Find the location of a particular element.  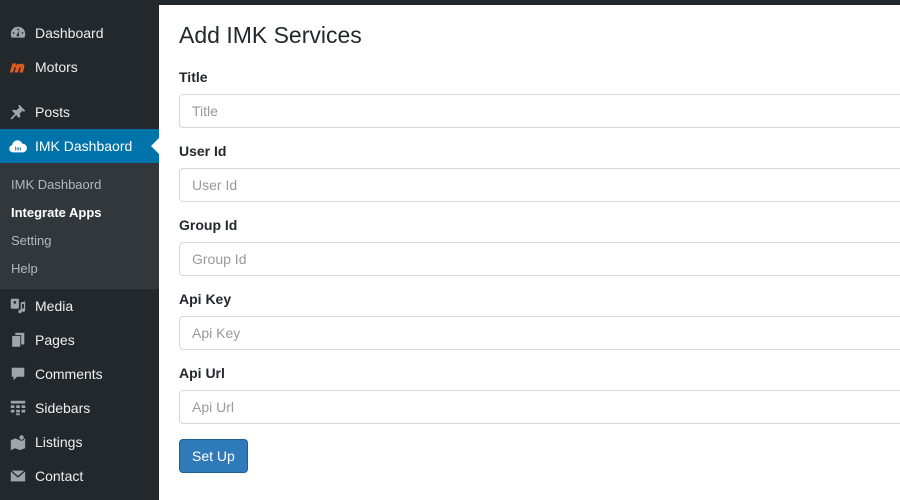

api-key-label: Api Key is located at coordinates (205, 299).